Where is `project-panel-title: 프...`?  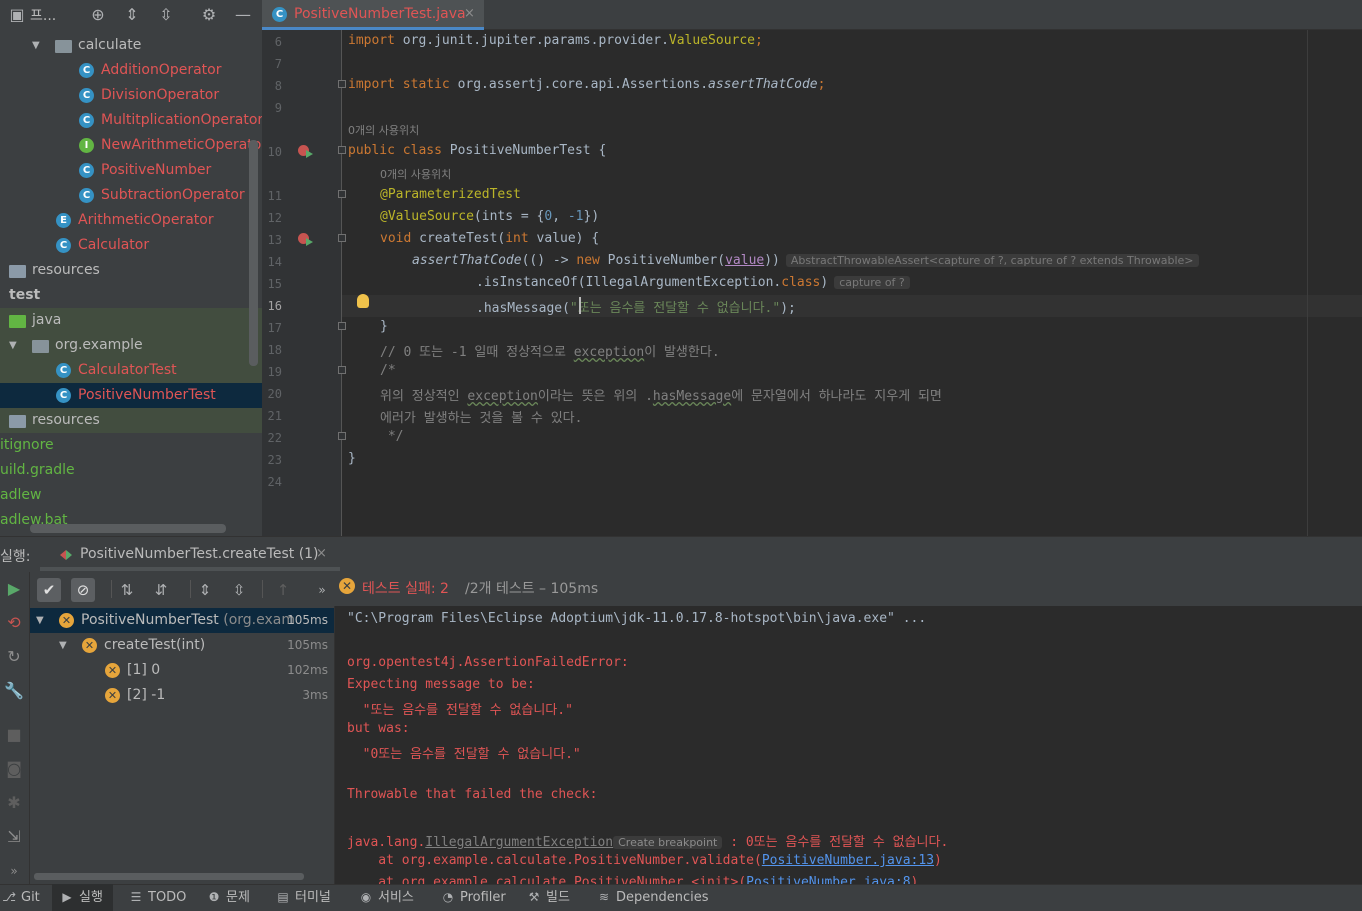
project-panel-title: 프... is located at coordinates (43, 15).